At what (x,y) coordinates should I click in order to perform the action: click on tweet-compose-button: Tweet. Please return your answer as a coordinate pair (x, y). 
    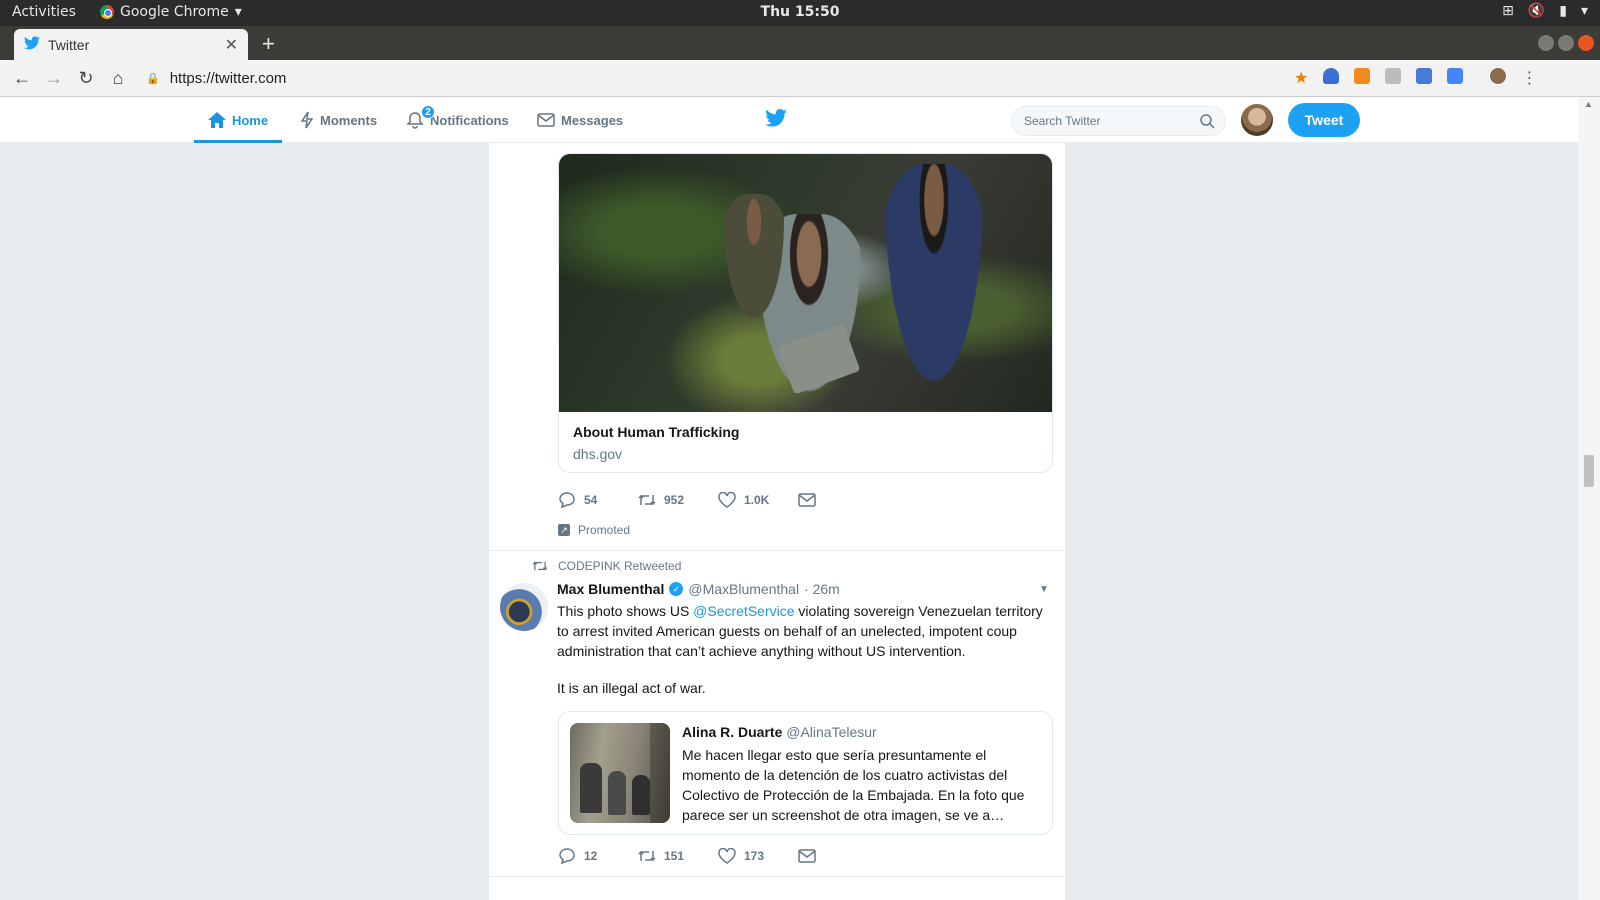
    Looking at the image, I should click on (1324, 120).